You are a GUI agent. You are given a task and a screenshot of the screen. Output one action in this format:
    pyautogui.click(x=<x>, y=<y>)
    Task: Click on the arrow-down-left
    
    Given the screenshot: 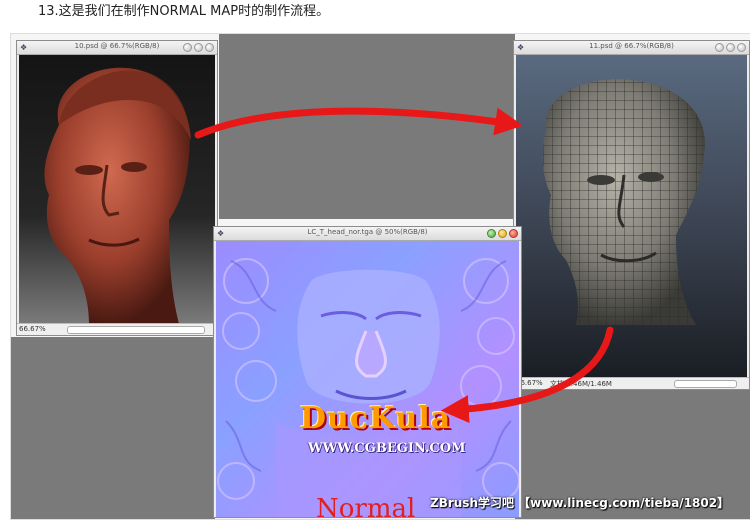 What is the action you would take?
    pyautogui.click(x=527, y=375)
    